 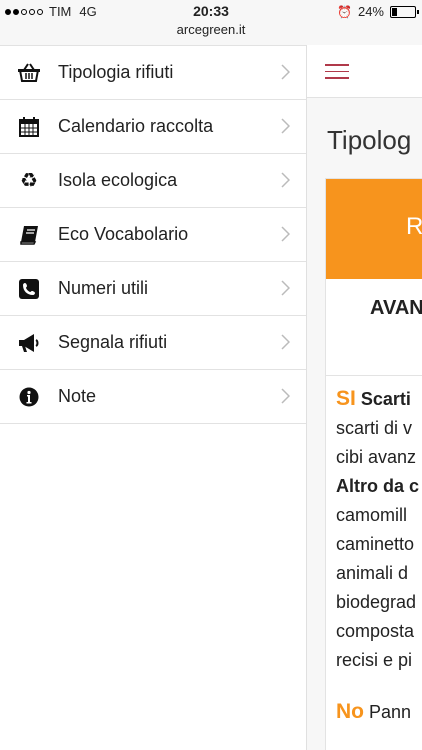 What do you see at coordinates (378, 486) in the screenshot?
I see `body-line: Altro da c` at bounding box center [378, 486].